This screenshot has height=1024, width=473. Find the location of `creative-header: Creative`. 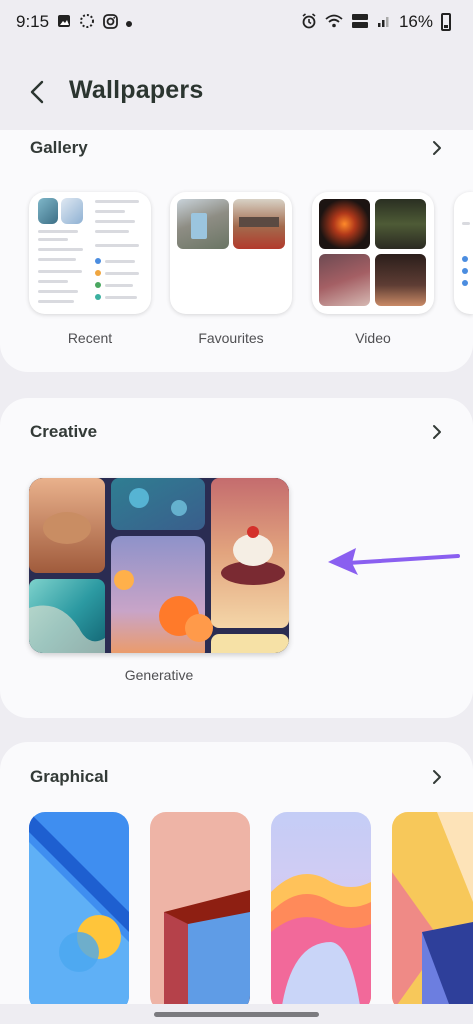

creative-header: Creative is located at coordinates (236, 432).